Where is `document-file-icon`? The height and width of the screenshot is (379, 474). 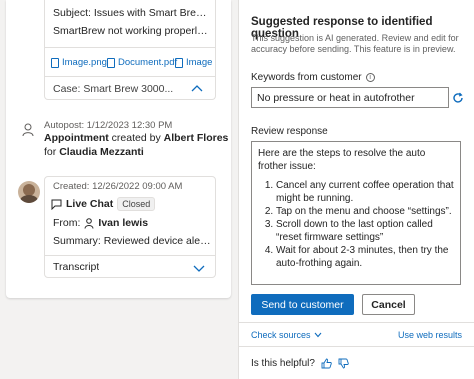
document-file-icon is located at coordinates (111, 62).